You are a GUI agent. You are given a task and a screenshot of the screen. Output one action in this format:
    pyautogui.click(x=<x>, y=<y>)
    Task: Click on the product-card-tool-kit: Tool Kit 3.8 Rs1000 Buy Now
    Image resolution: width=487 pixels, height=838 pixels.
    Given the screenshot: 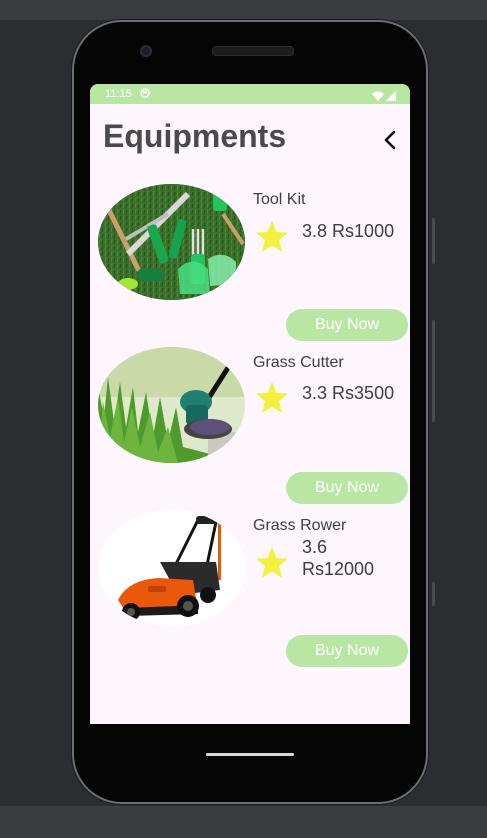 What is the action you would take?
    pyautogui.click(x=250, y=266)
    